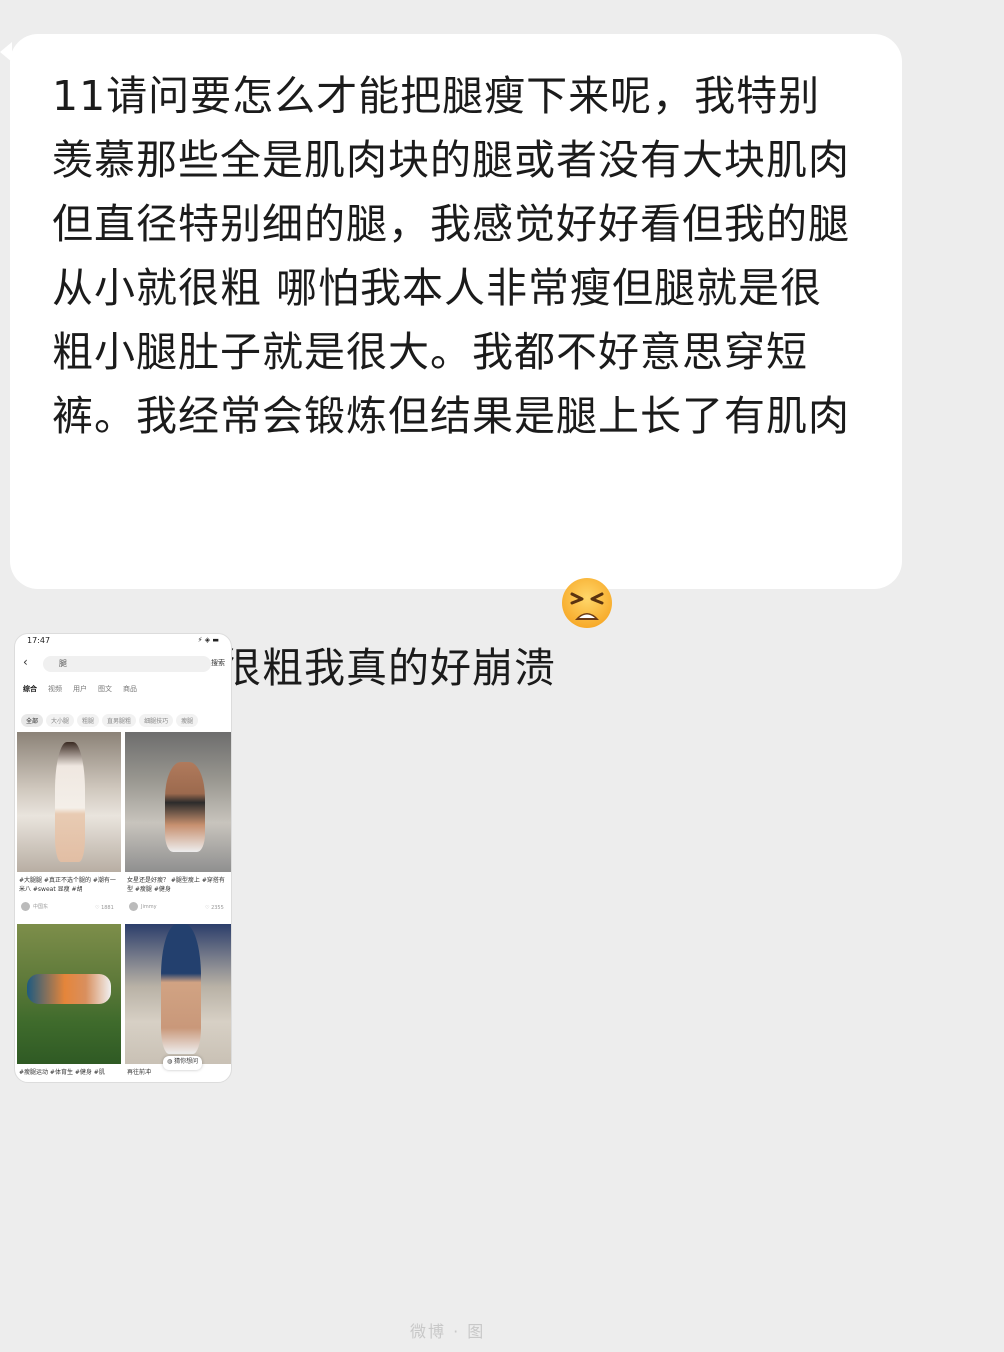 Image resolution: width=1004 pixels, height=1352 pixels. Describe the element at coordinates (32, 720) in the screenshot. I see `chip: 全部` at that location.